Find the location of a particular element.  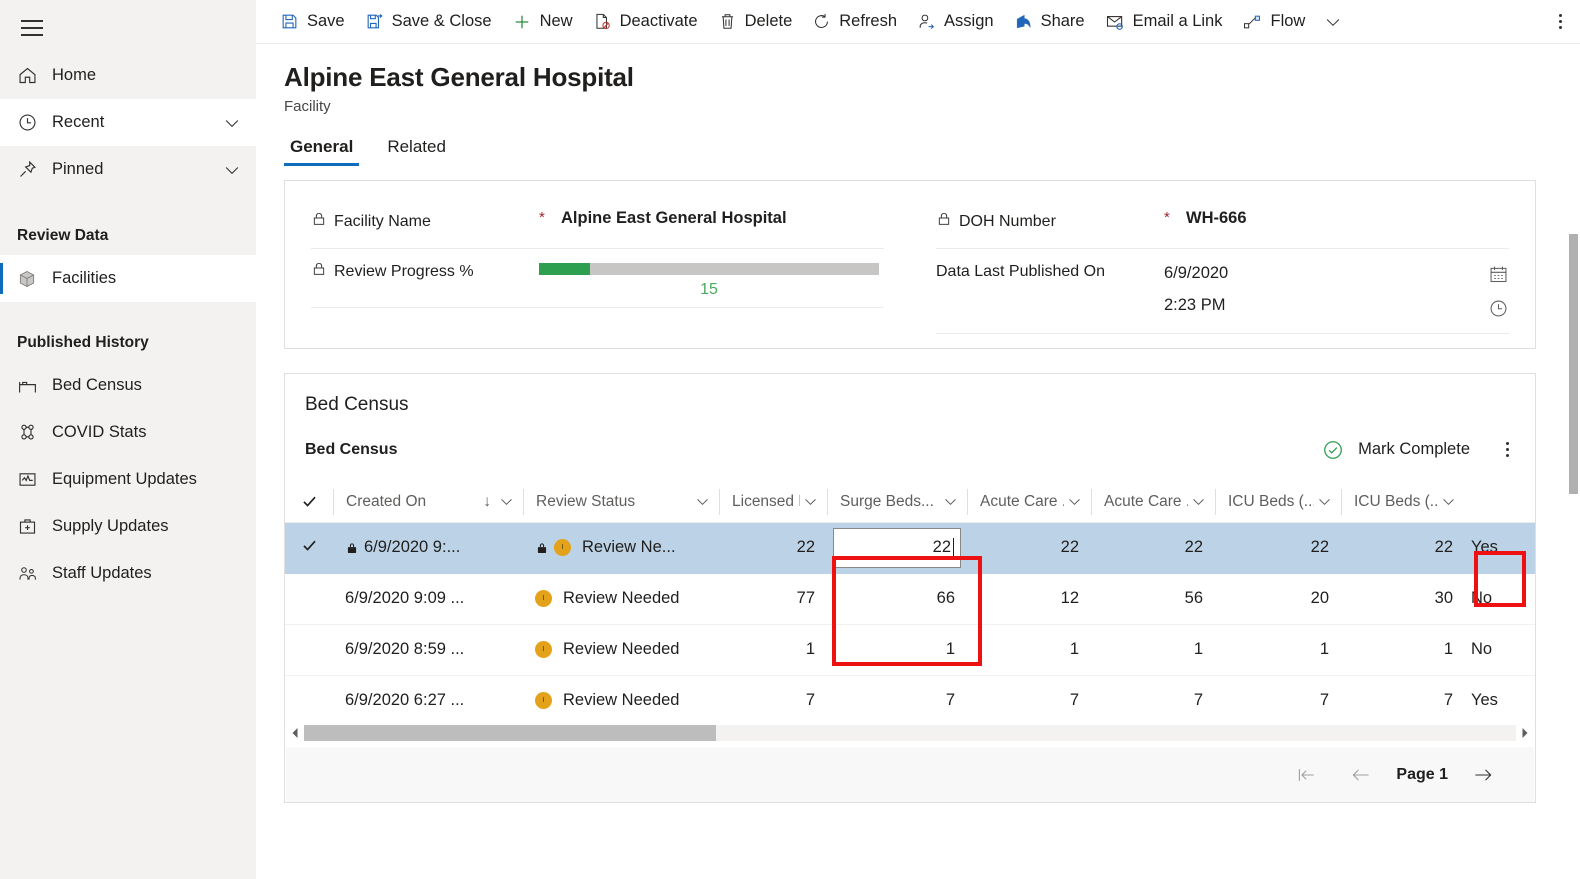

cell-acute-care-1: 1 is located at coordinates (1029, 650).